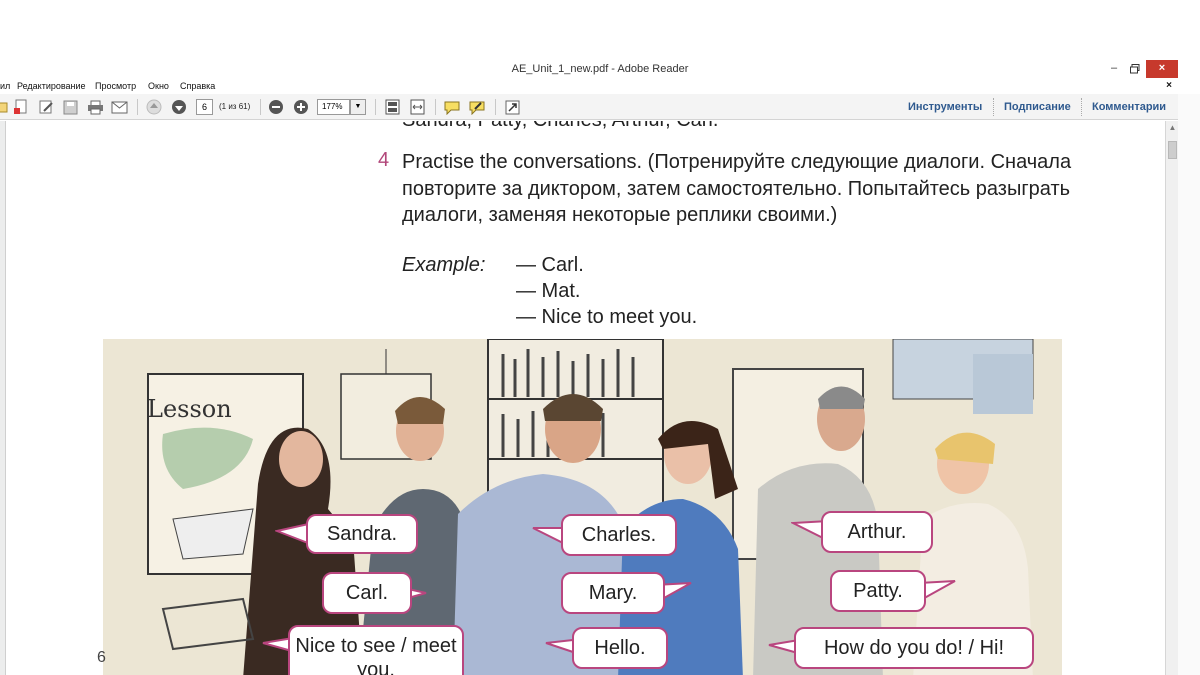 This screenshot has width=1200, height=675. Describe the element at coordinates (276, 107) in the screenshot. I see `zoom-out-icon` at that location.